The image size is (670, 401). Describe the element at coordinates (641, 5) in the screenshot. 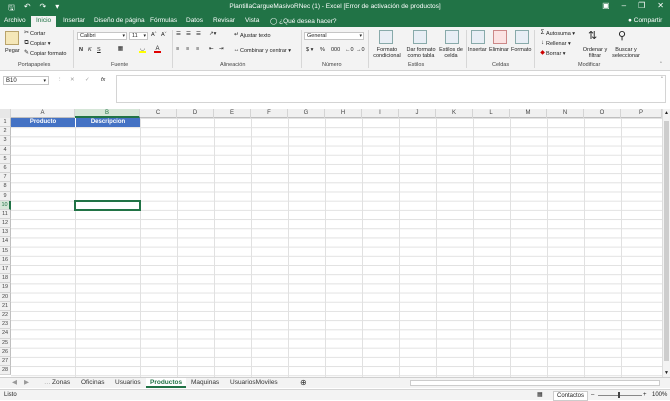

I see `restore-icon: ❐` at that location.